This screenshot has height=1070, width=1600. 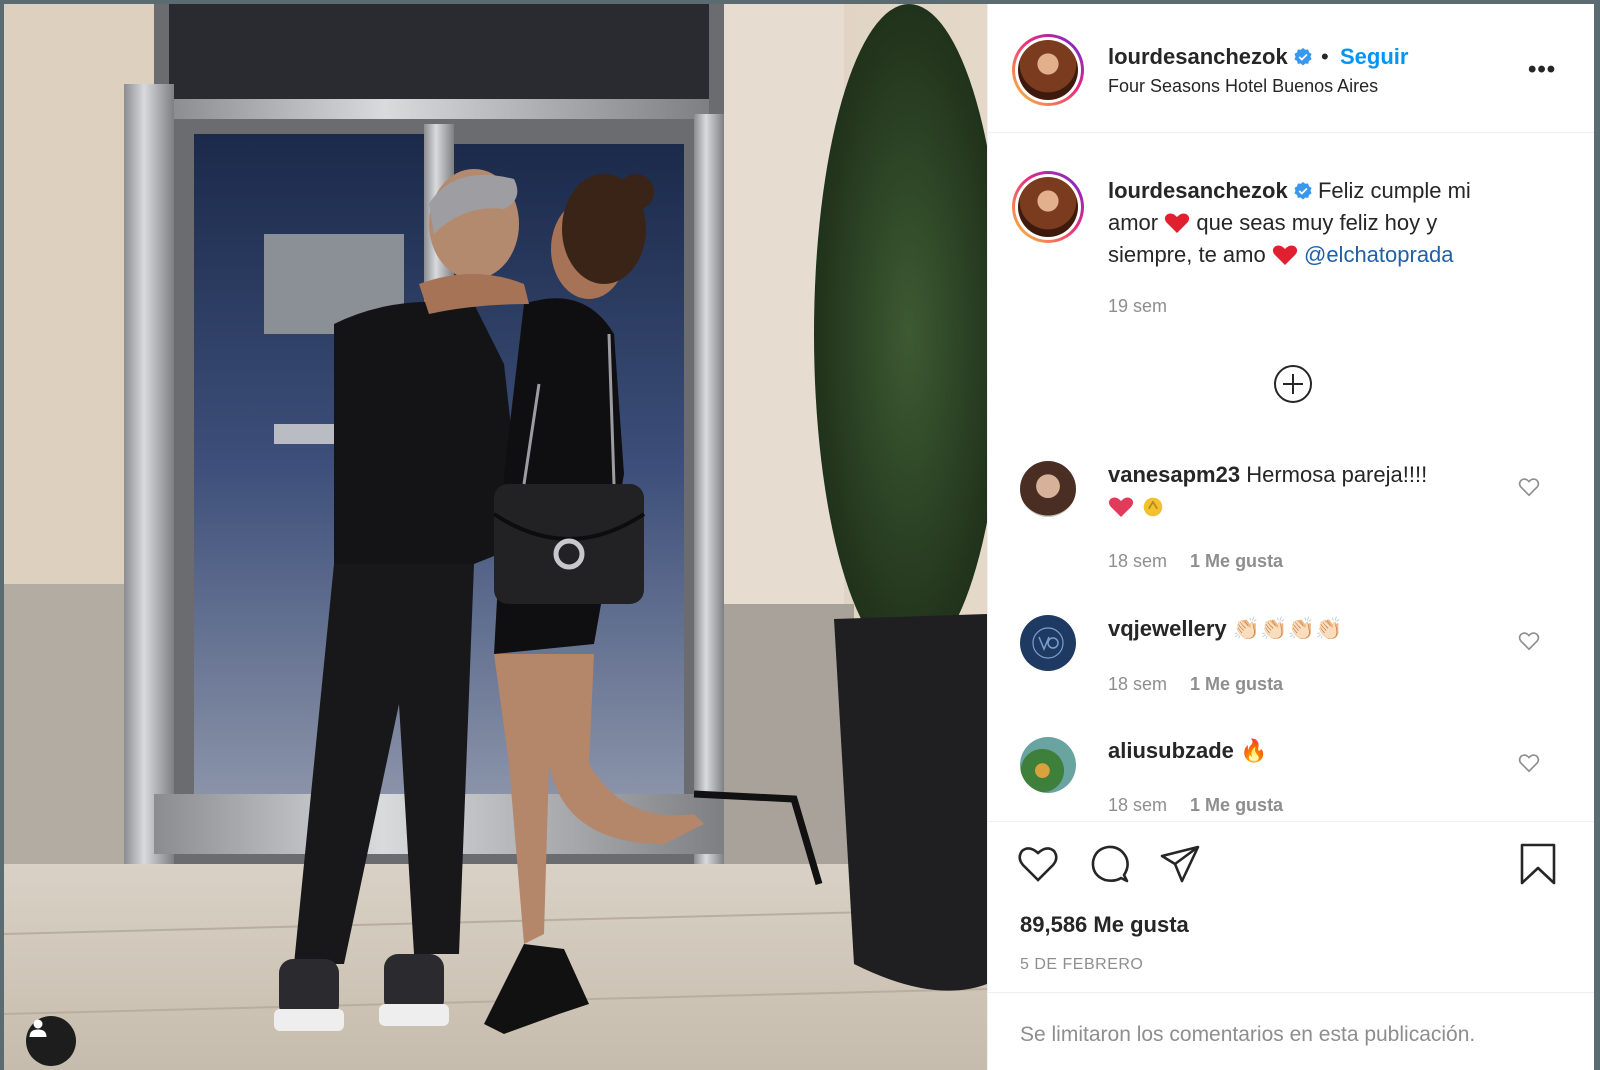 I want to click on vq-logo-icon, so click(x=1048, y=643).